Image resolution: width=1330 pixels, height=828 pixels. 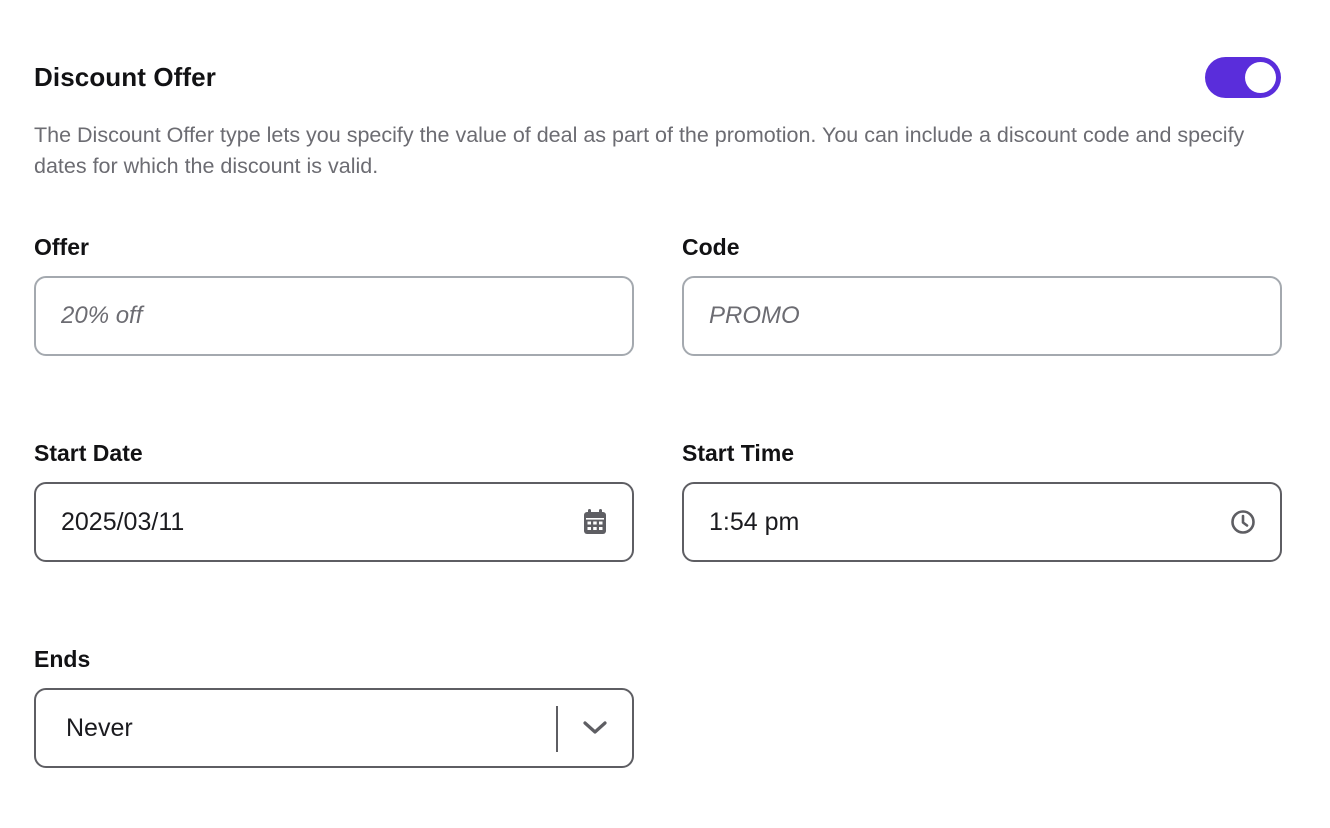 What do you see at coordinates (595, 522) in the screenshot?
I see `calendar-icon` at bounding box center [595, 522].